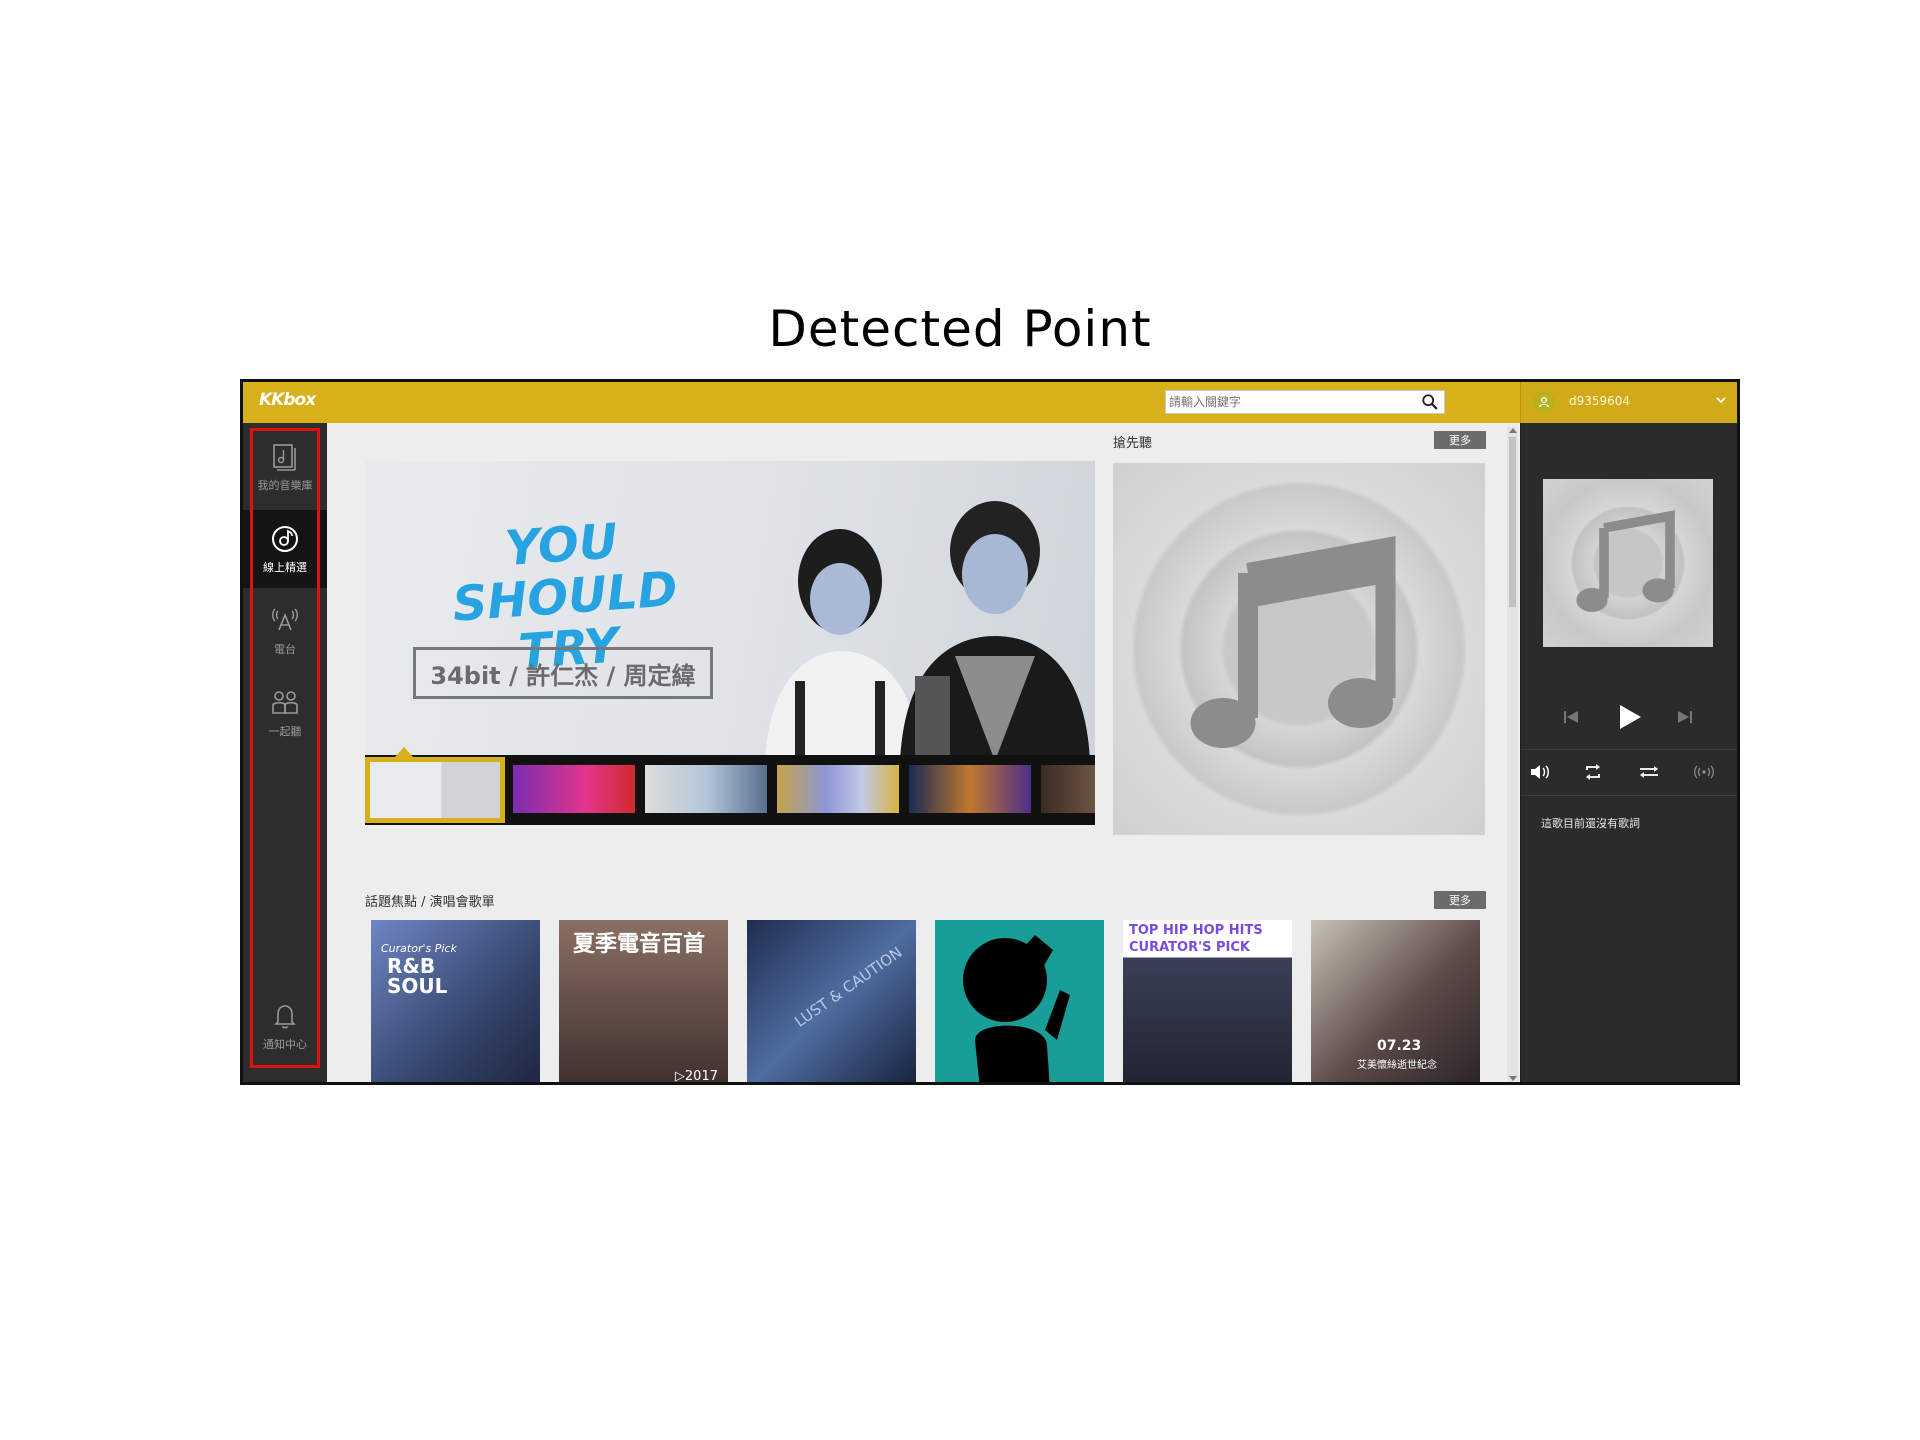 This screenshot has width=1920, height=1440. Describe the element at coordinates (430, 902) in the screenshot. I see `topics-section-label: 話題焦點 / 演唱會歌單` at that location.